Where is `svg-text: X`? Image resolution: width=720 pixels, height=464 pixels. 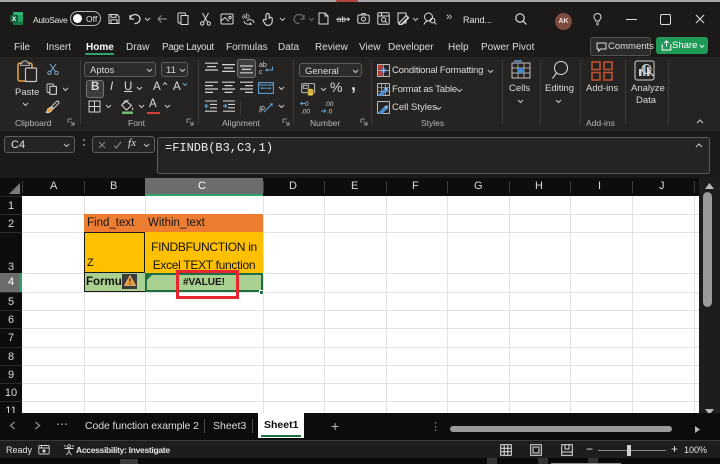 svg-text: X is located at coordinates (14, 19).